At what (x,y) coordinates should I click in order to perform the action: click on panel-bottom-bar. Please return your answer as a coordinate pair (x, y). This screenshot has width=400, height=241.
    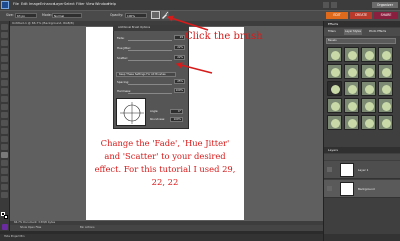
    Looking at the image, I should click on (362, 237).